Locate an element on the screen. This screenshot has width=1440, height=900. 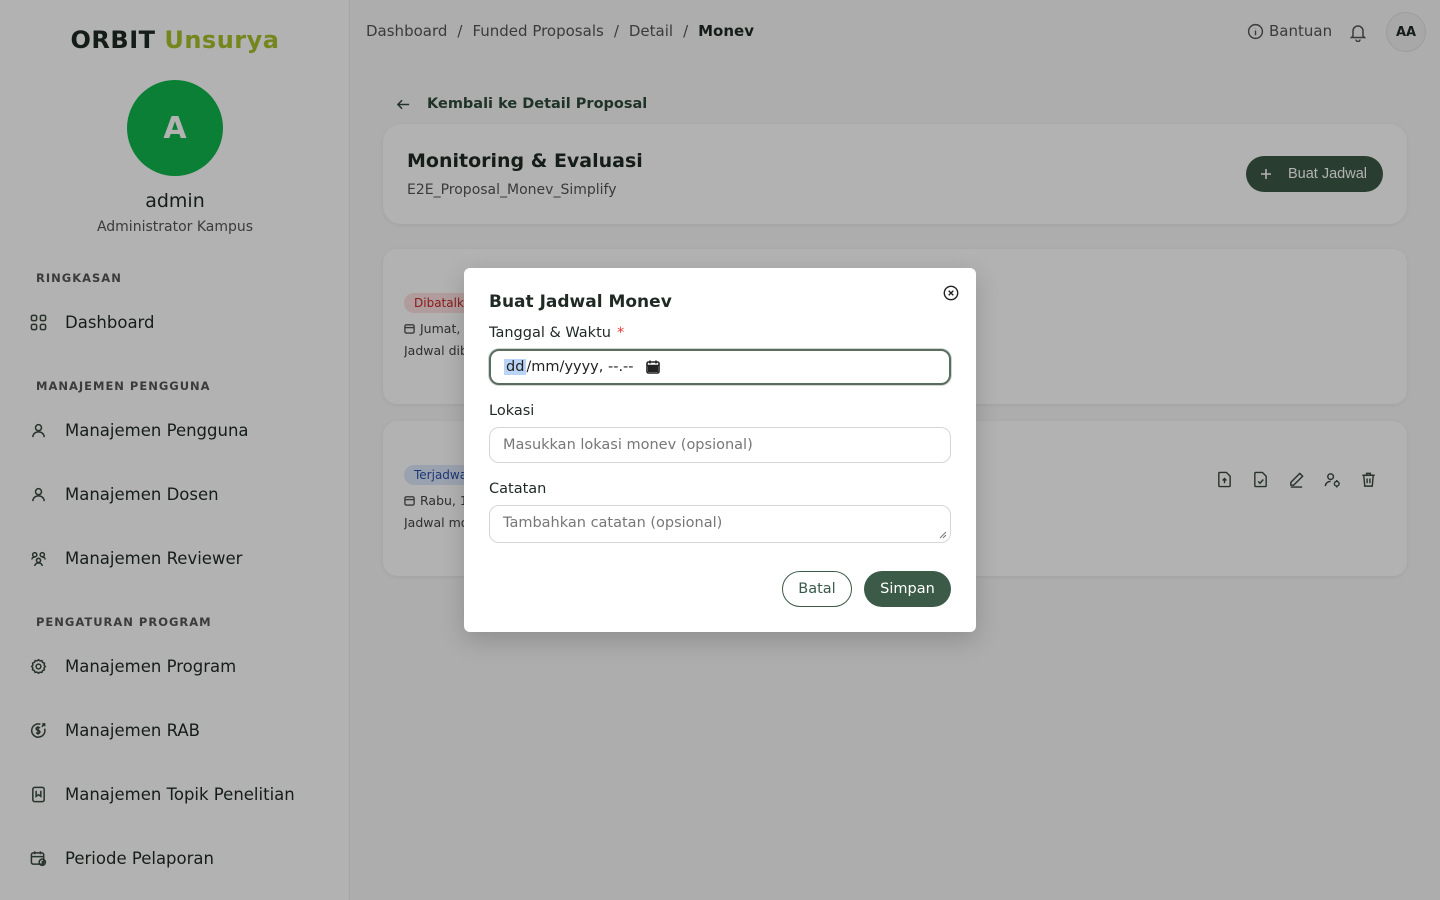
cancel-button: Batal is located at coordinates (817, 589).